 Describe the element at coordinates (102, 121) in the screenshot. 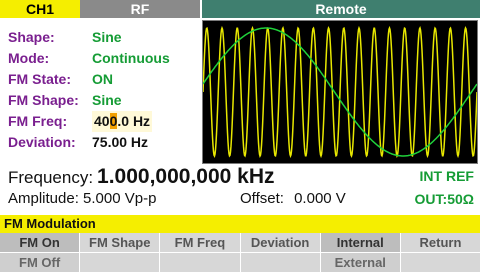

I see `fm-freq-digits: 40` at that location.